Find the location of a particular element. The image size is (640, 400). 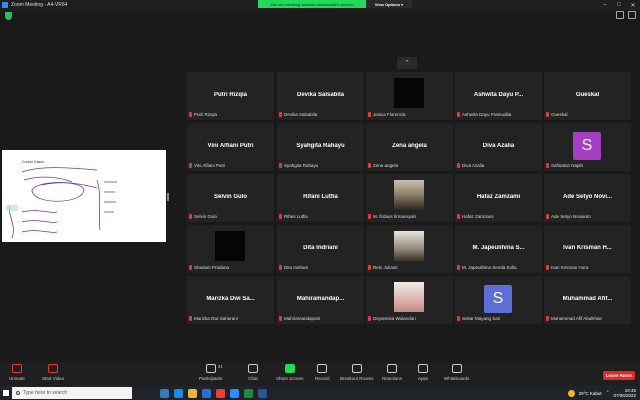

file-explorer-icon is located at coordinates (192, 393).